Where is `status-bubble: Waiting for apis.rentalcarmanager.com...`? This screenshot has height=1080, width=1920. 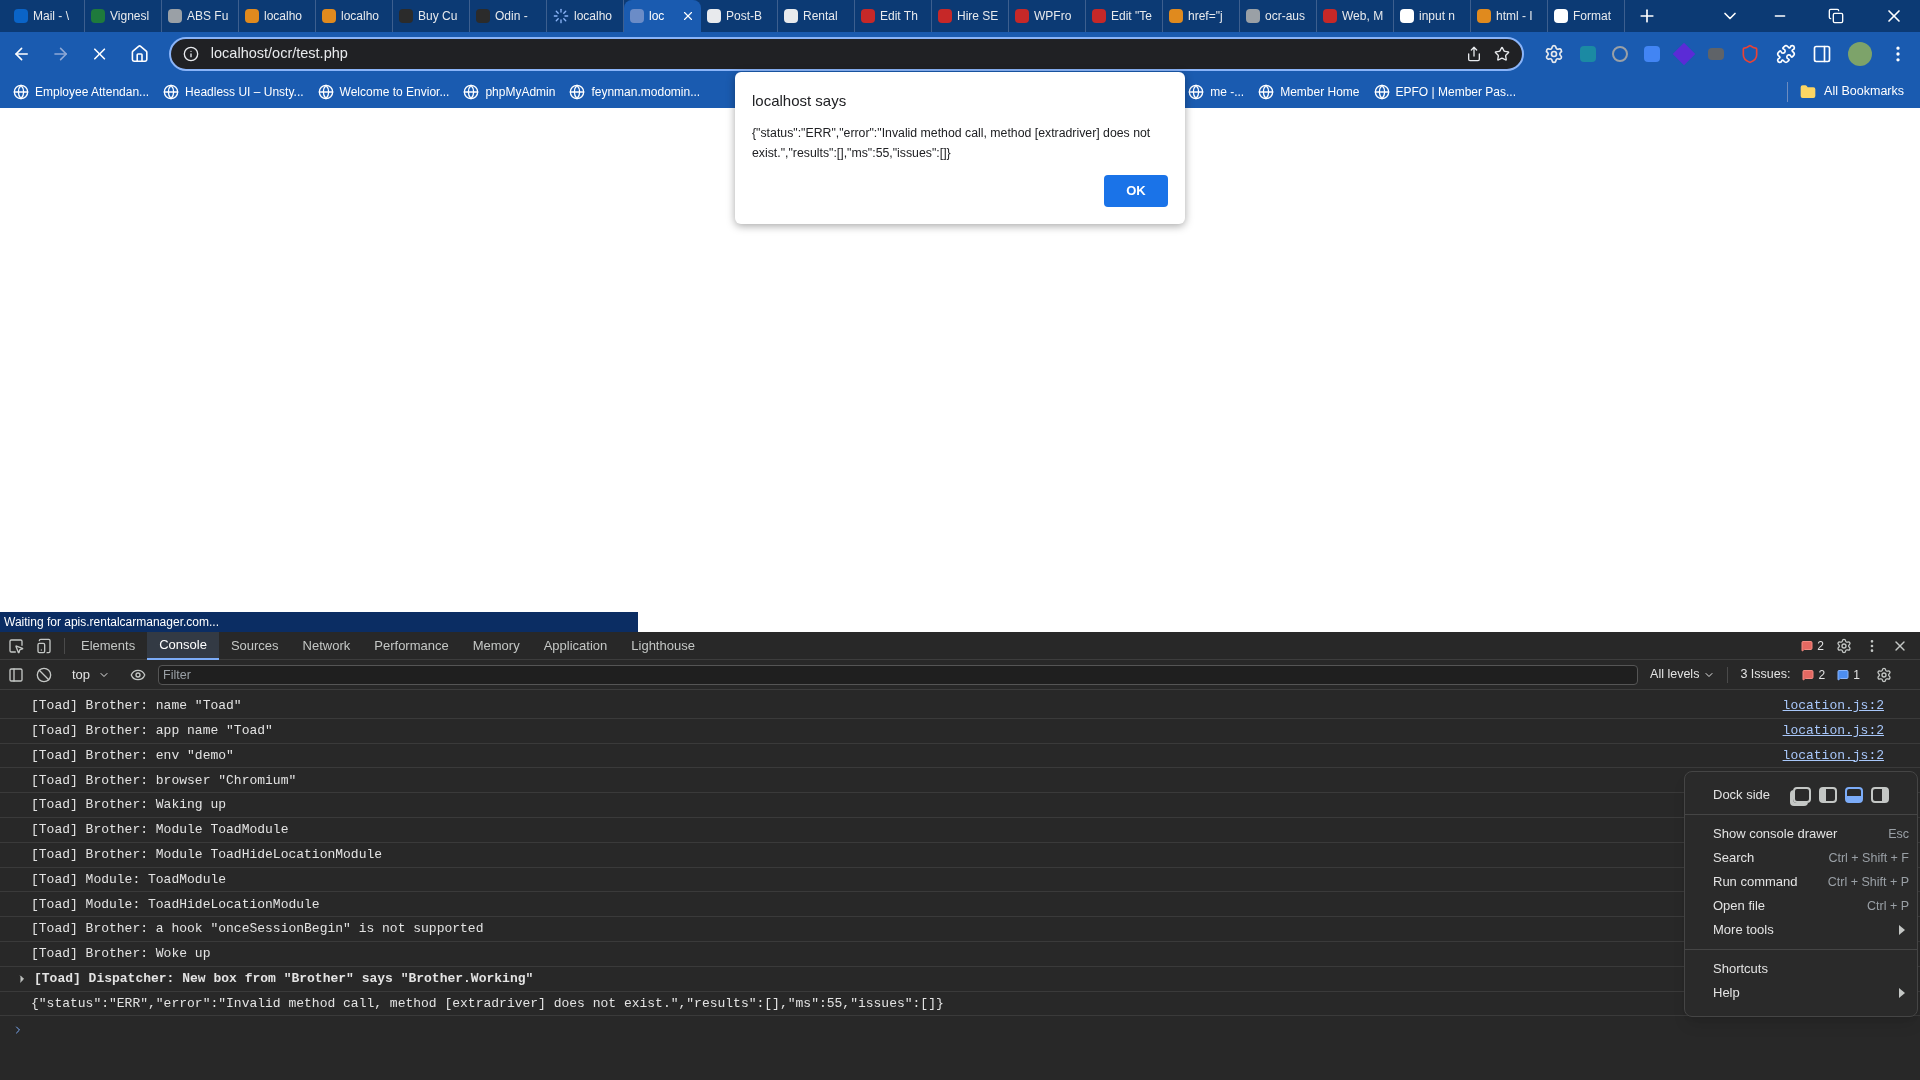
status-bubble: Waiting for apis.rentalcarmanager.com... is located at coordinates (319, 622).